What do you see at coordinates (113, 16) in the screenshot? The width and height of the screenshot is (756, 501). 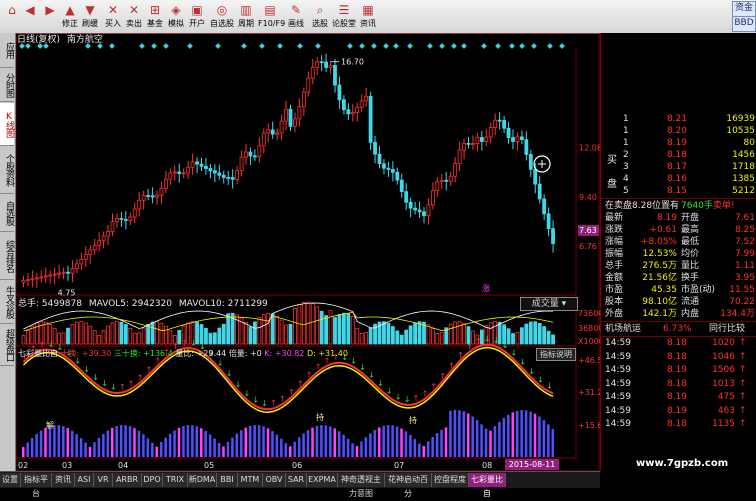 I see `toolbar-button-5: ✕ 买入` at bounding box center [113, 16].